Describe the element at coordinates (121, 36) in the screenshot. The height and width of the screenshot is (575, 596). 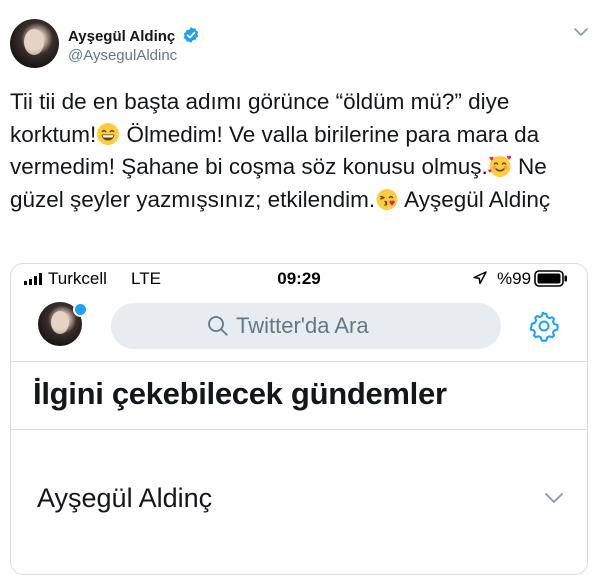
I see `author-name-text: Ayşegül Aldinç` at that location.